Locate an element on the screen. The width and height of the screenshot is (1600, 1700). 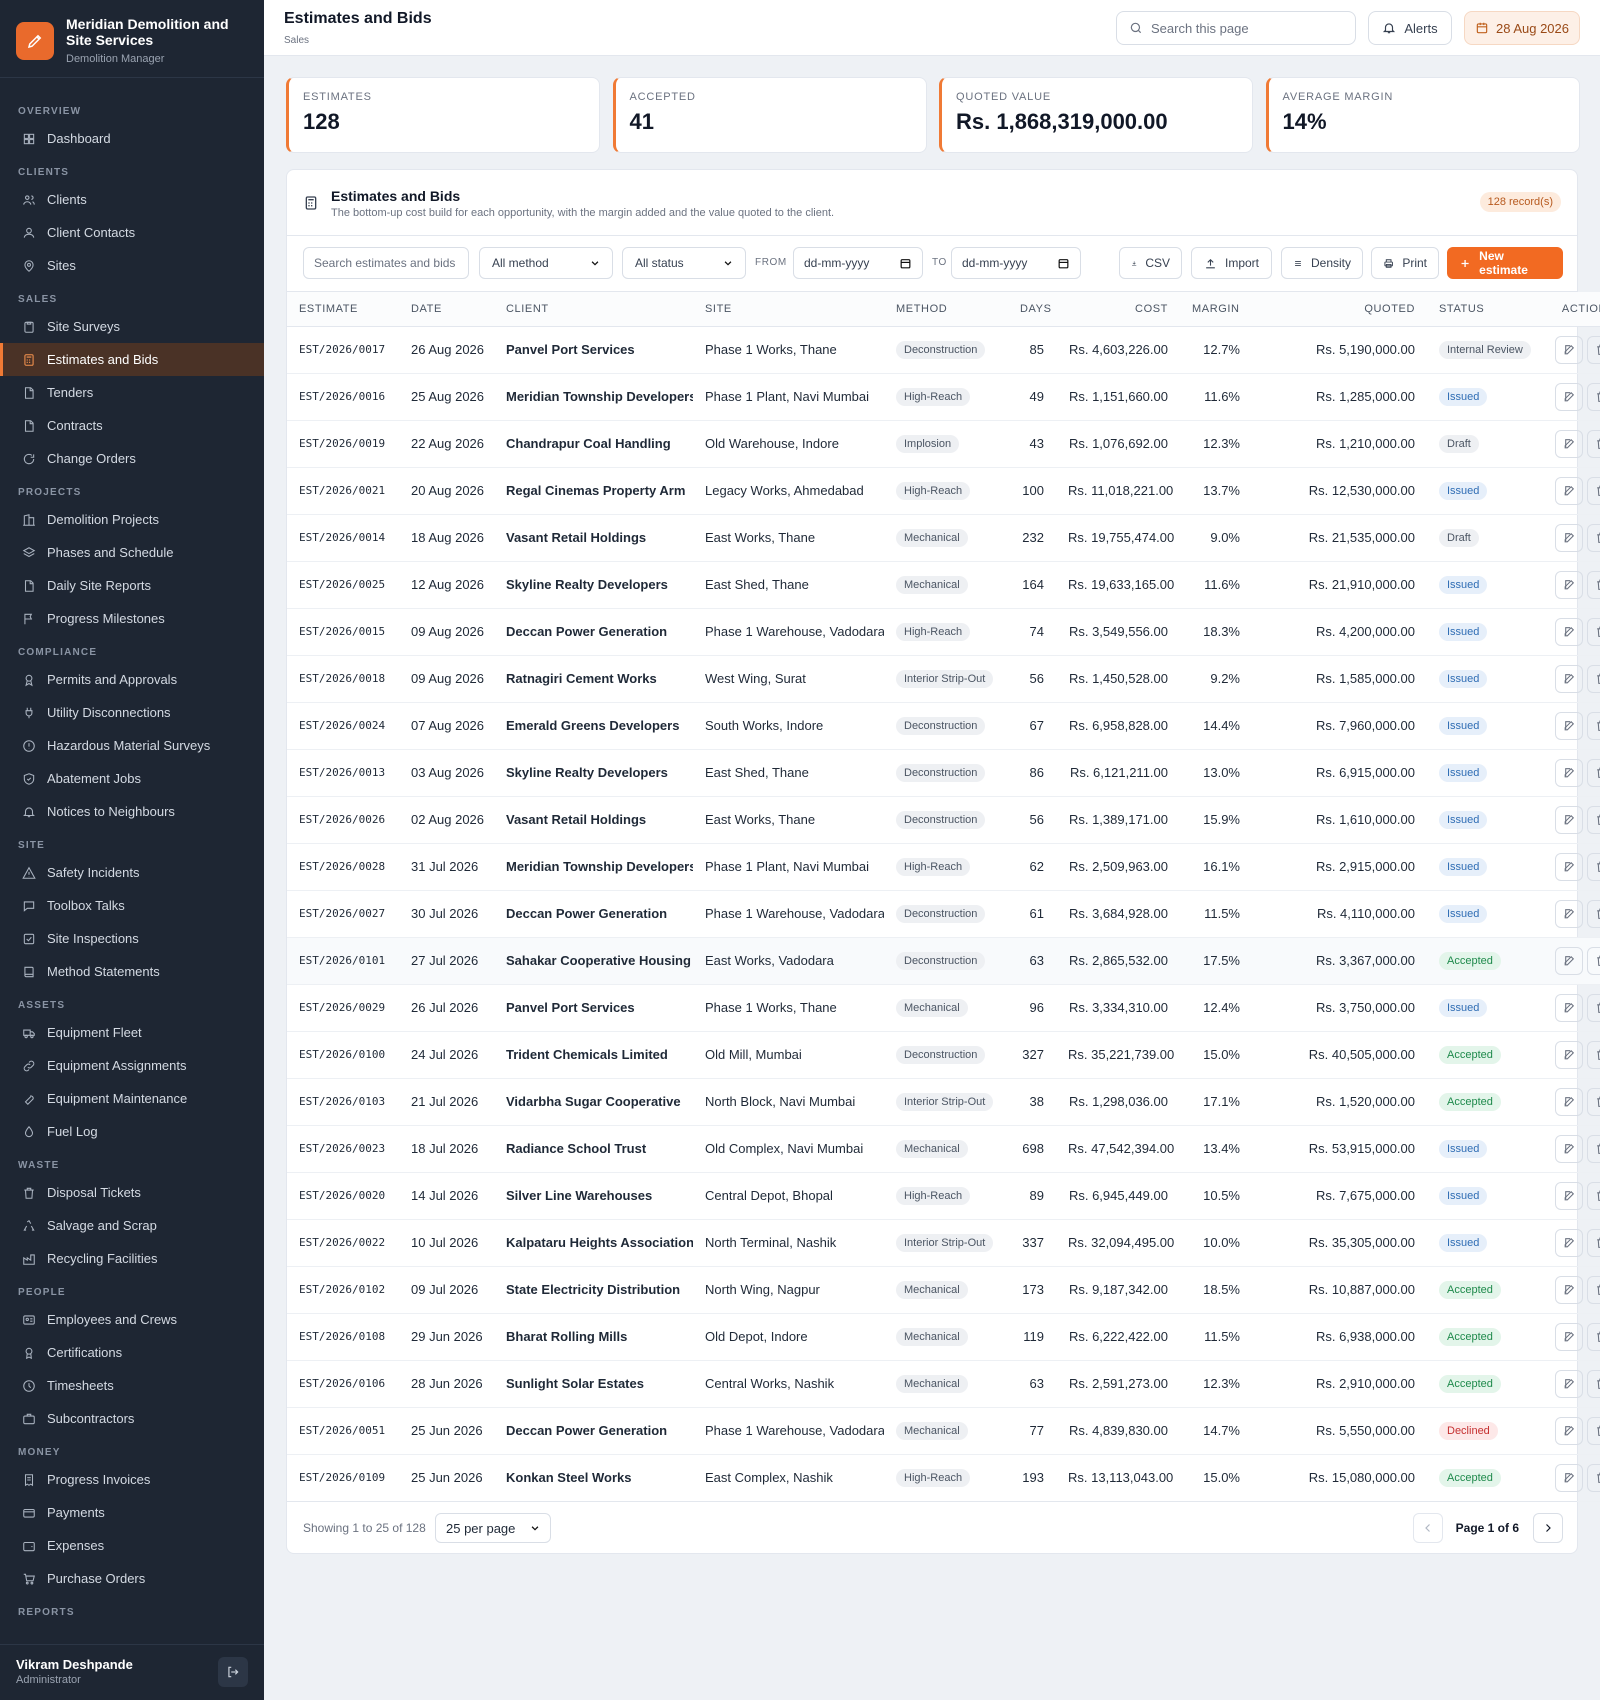
previous-page-button is located at coordinates (1428, 1528).